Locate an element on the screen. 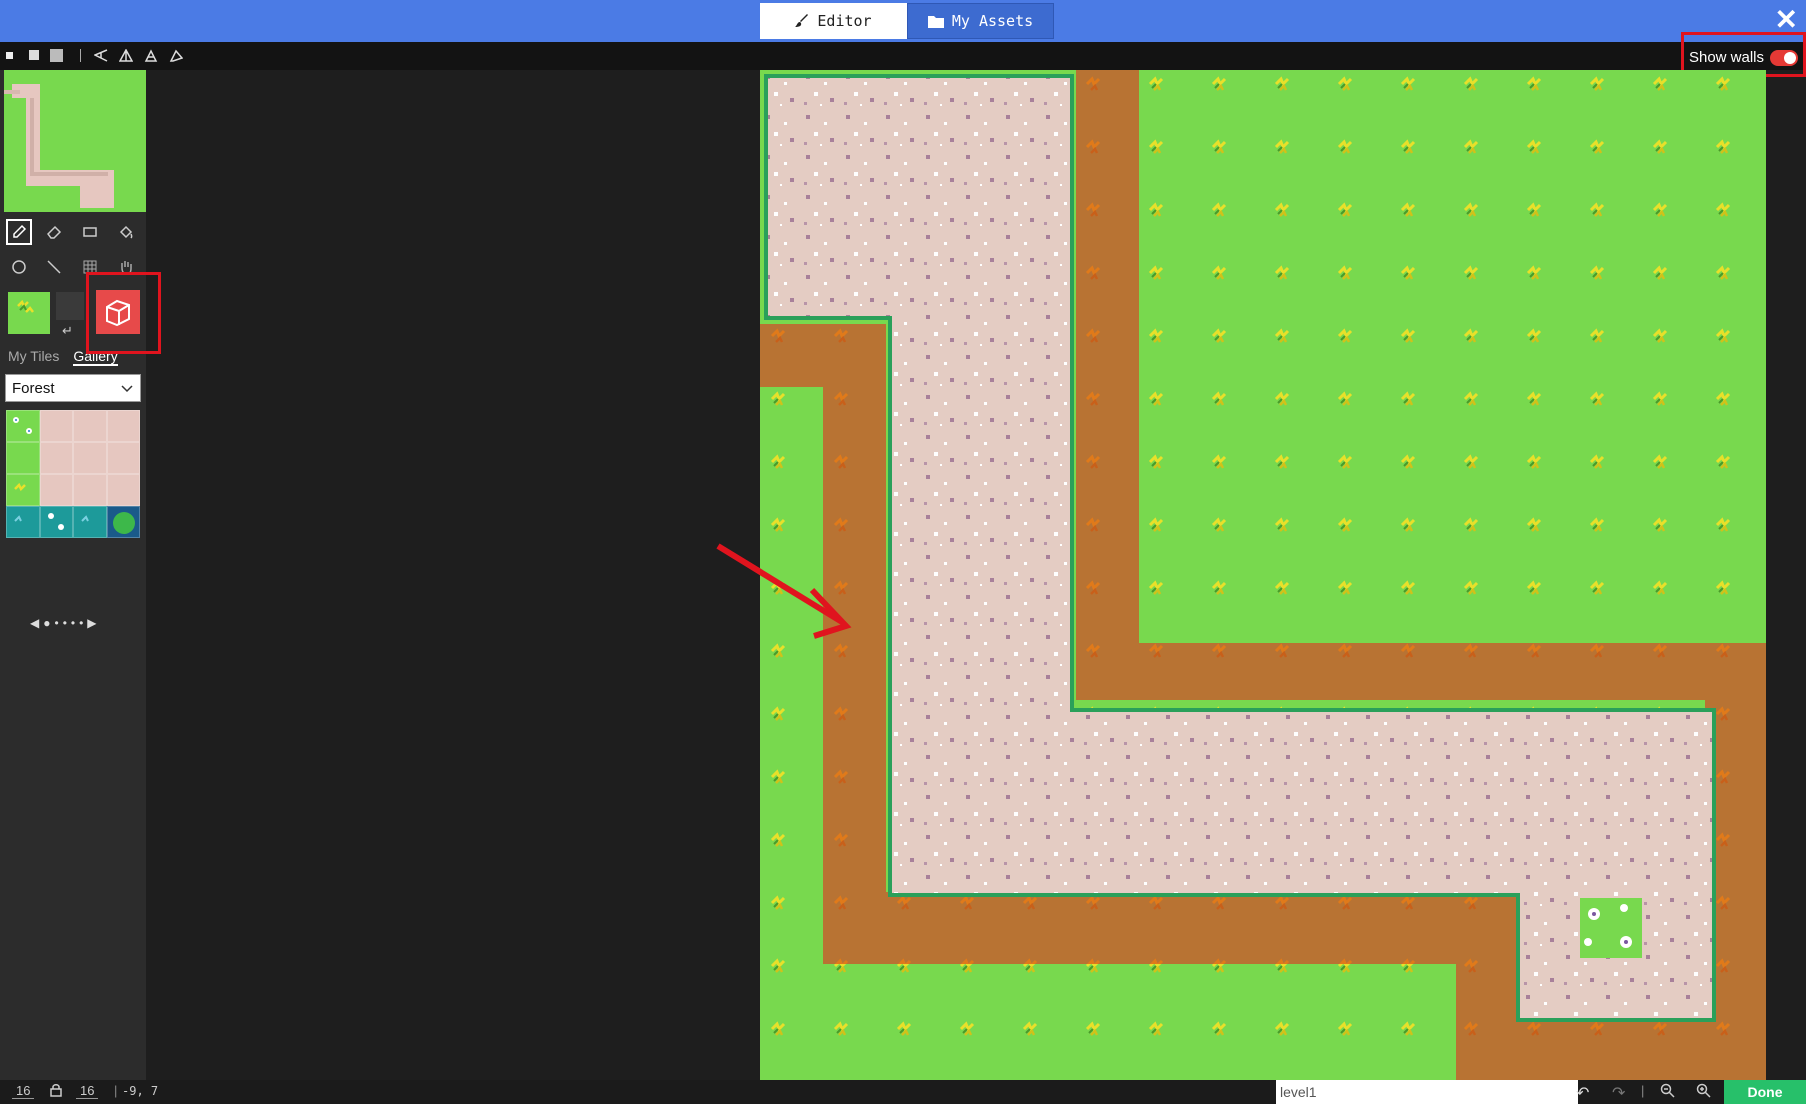 The height and width of the screenshot is (1104, 1806). secondary-tile-swatch is located at coordinates (70, 306).